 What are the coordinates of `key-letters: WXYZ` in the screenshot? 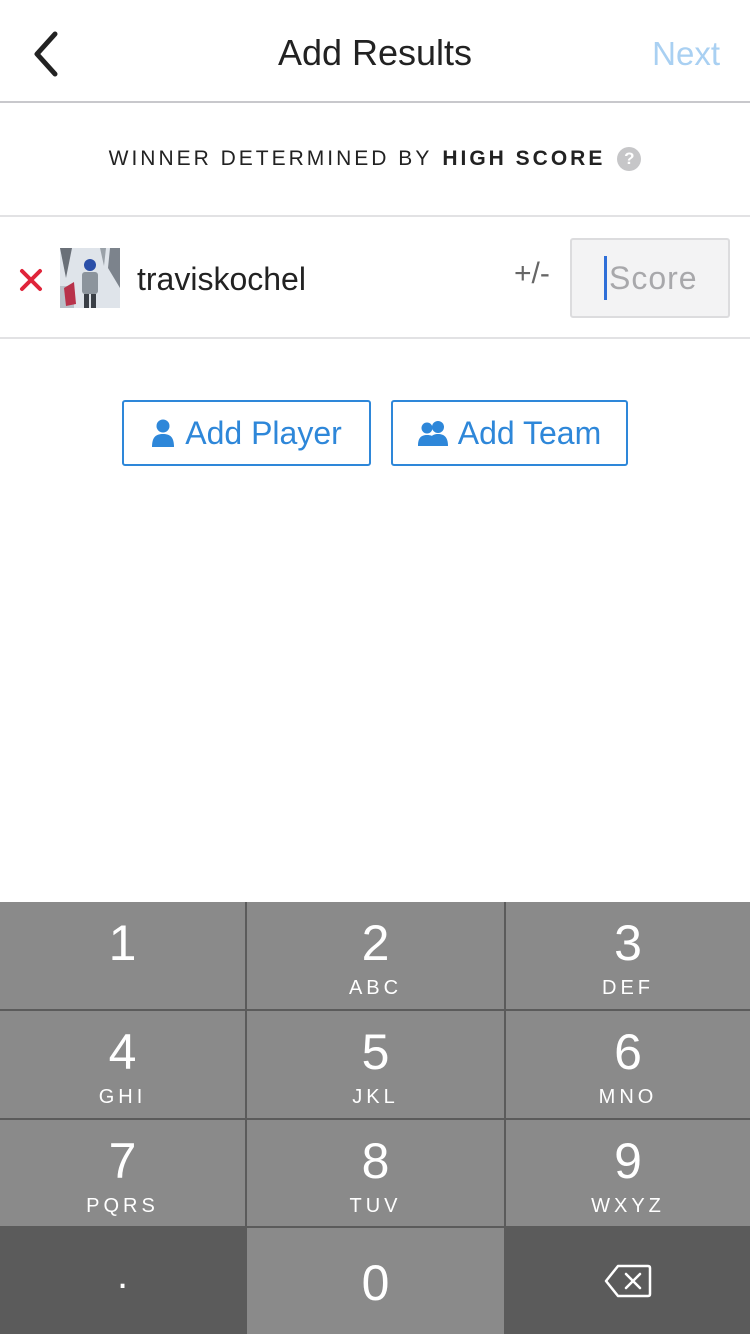 It's located at (628, 1206).